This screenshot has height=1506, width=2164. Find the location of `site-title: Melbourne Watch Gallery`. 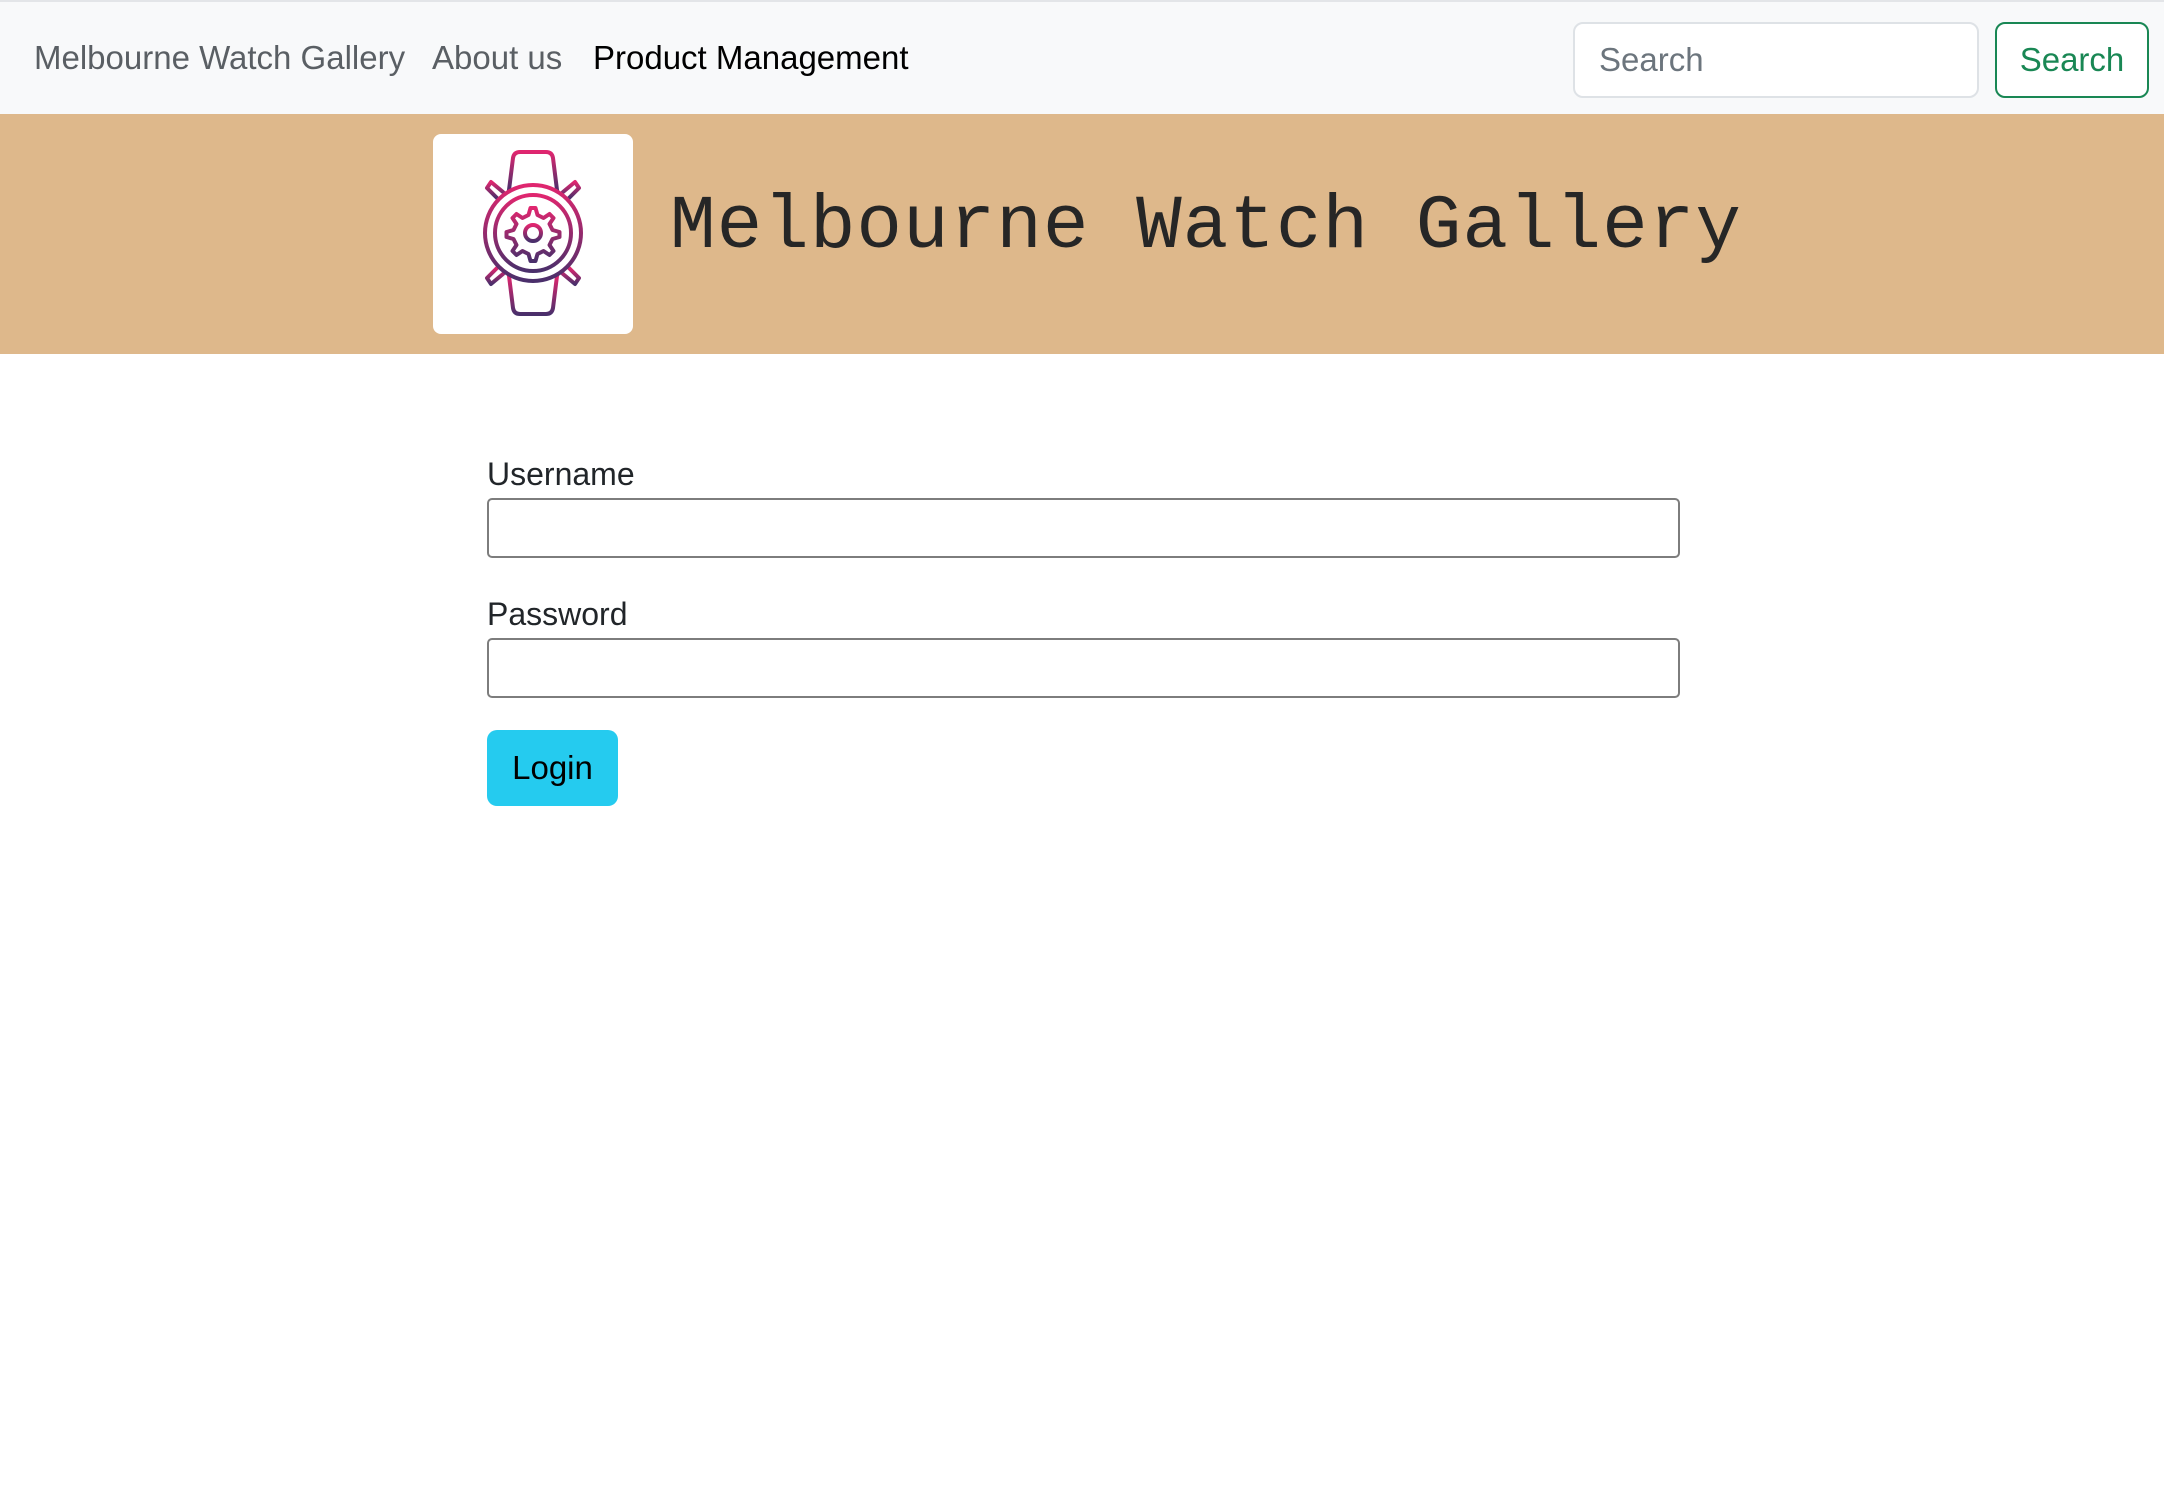

site-title: Melbourne Watch Gallery is located at coordinates (1206, 227).